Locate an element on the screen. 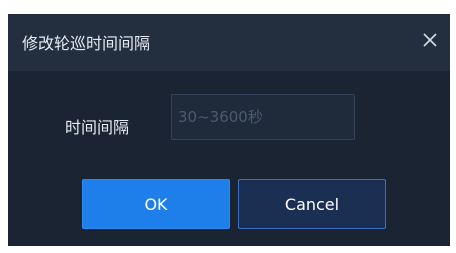 This screenshot has width=456, height=253. interval-input is located at coordinates (263, 117).